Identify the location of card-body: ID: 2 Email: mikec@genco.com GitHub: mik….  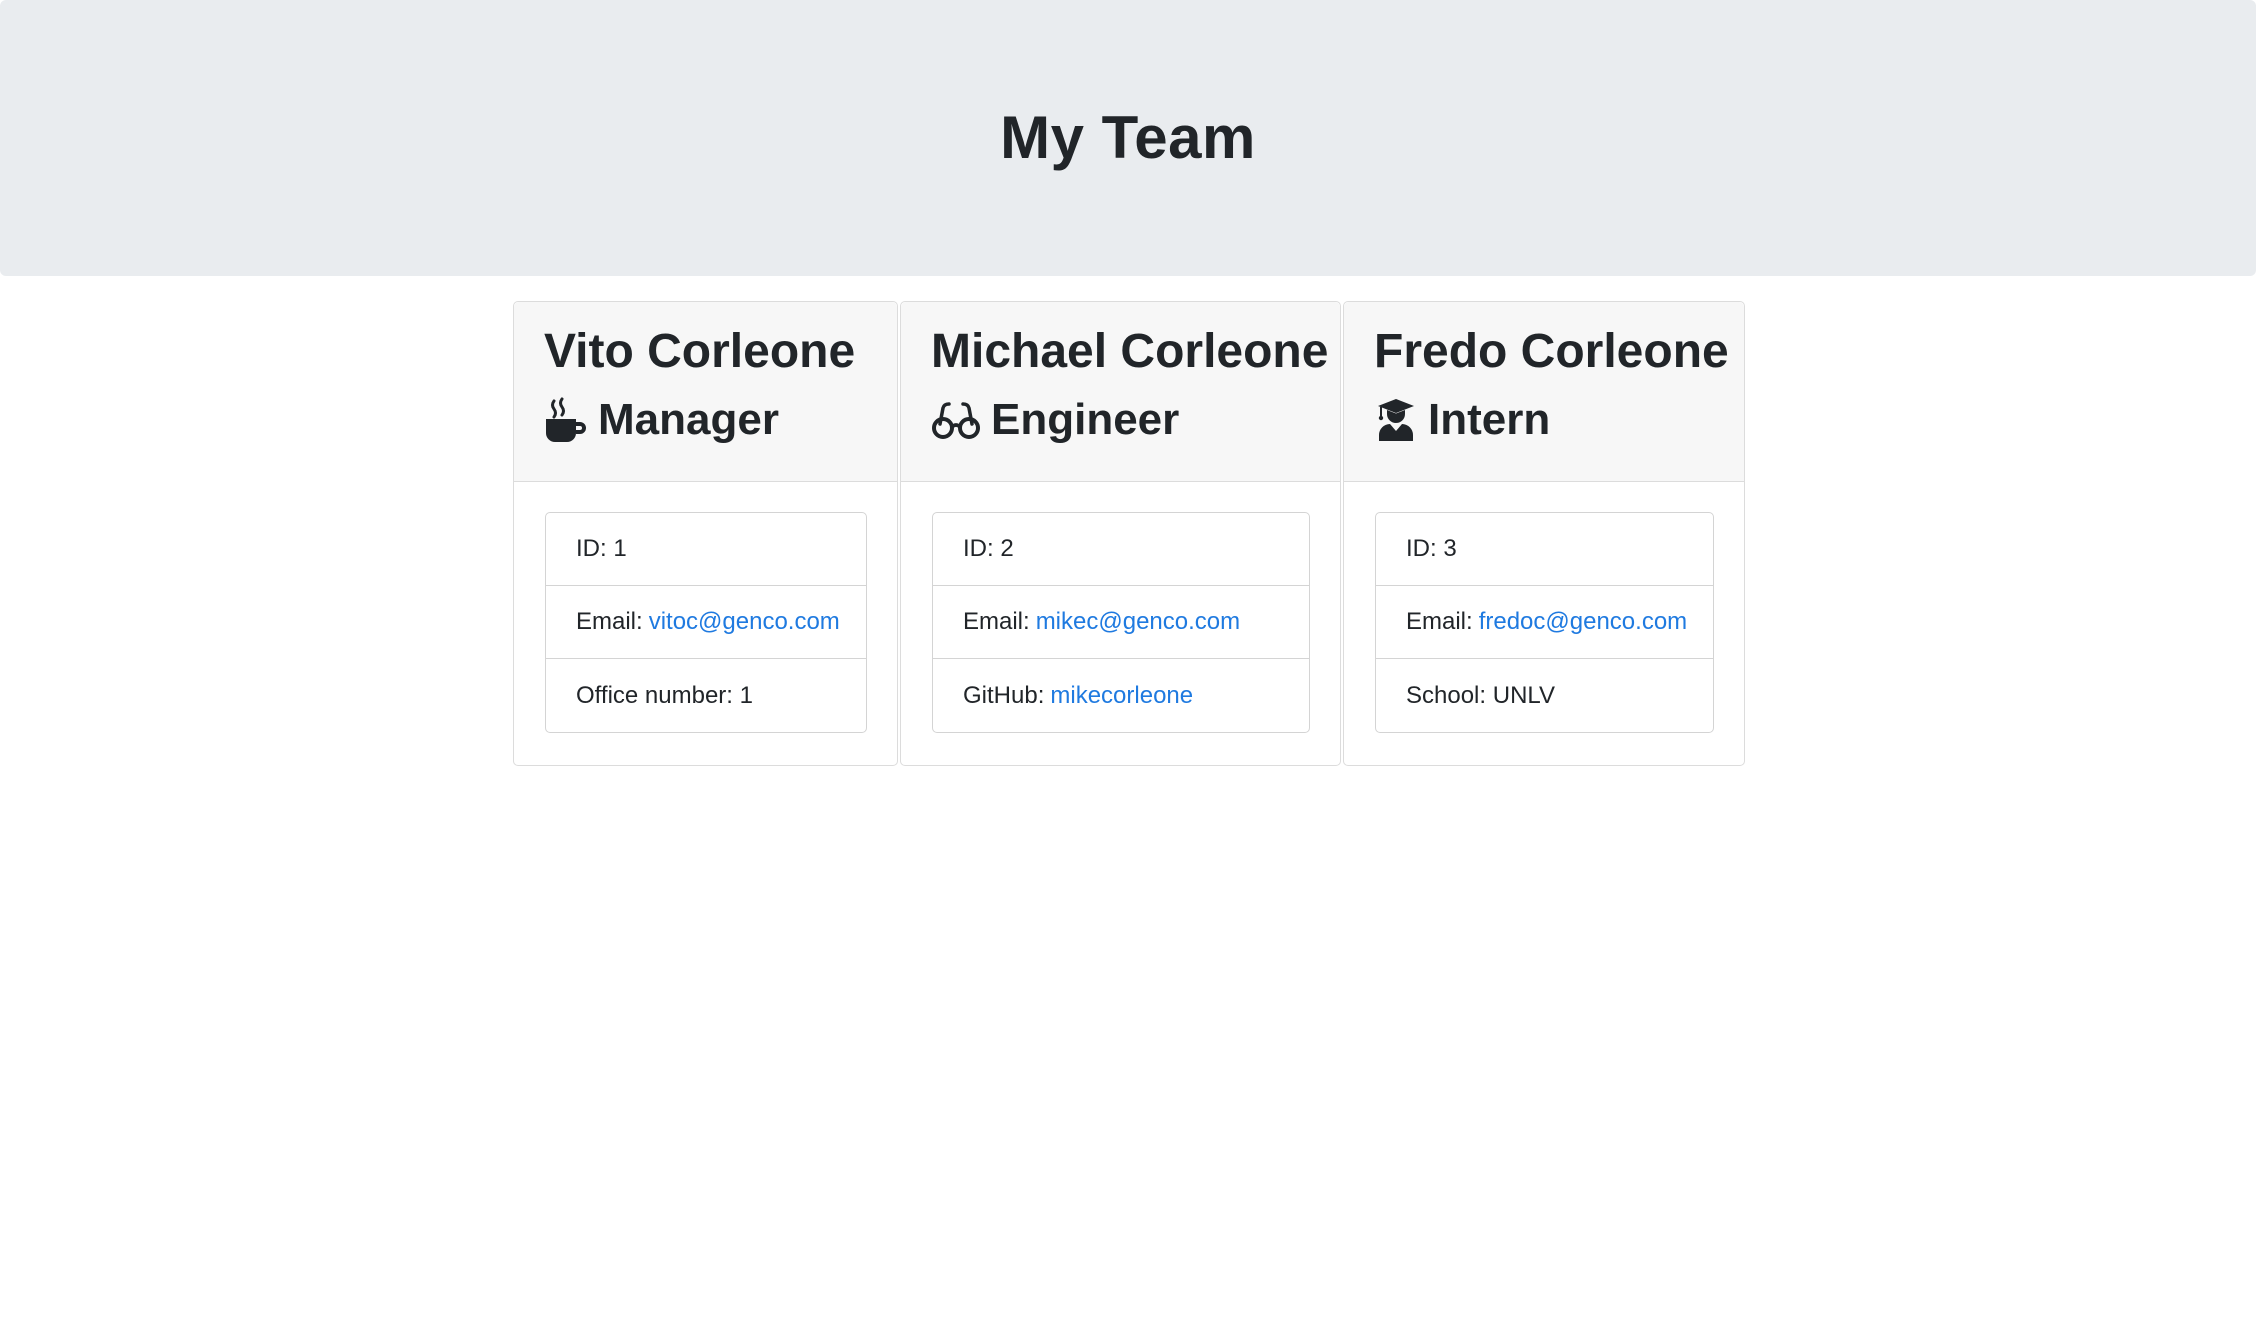
(1120, 622).